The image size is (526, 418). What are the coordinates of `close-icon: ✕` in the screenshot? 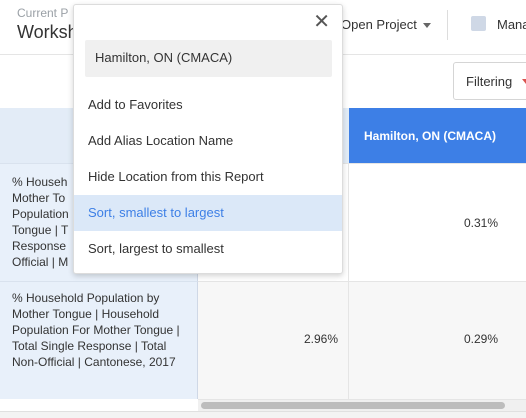 It's located at (321, 22).